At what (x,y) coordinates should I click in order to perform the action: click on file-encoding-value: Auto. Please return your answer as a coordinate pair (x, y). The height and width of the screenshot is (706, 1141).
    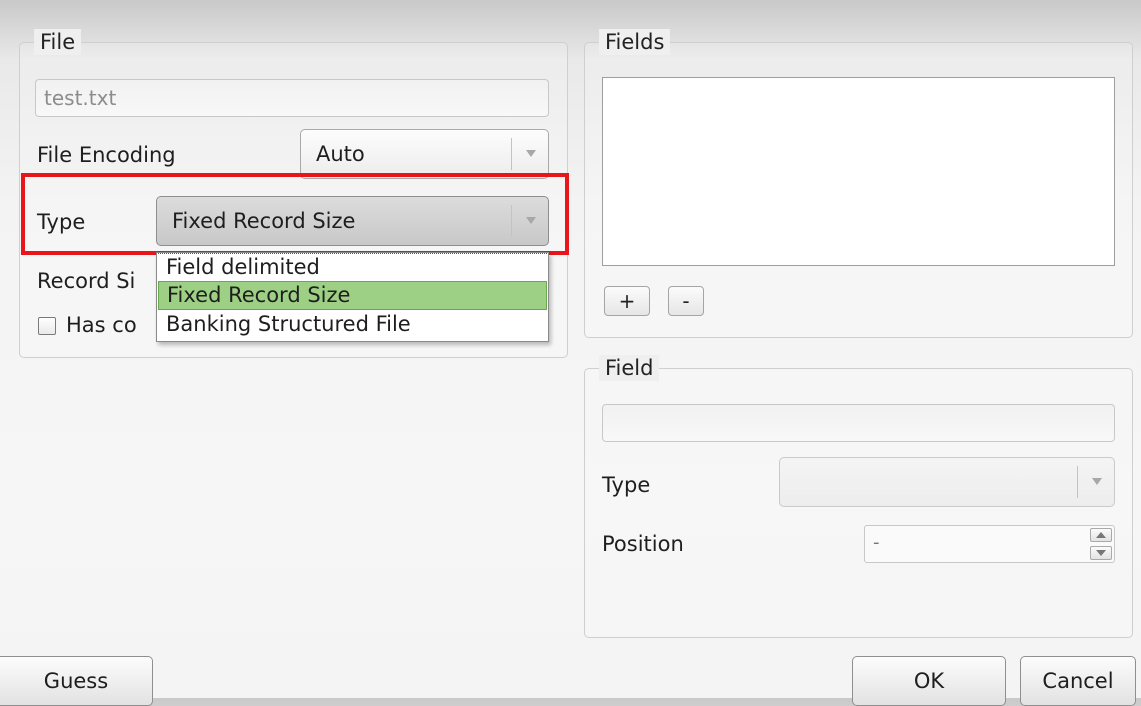
    Looking at the image, I should click on (340, 154).